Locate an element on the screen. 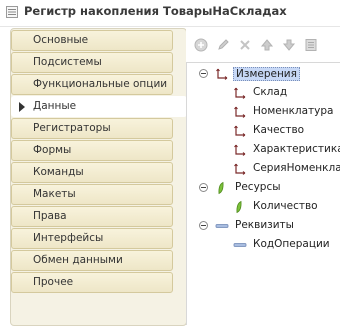  tree-group-attributes: Реквизиты is located at coordinates (263, 226).